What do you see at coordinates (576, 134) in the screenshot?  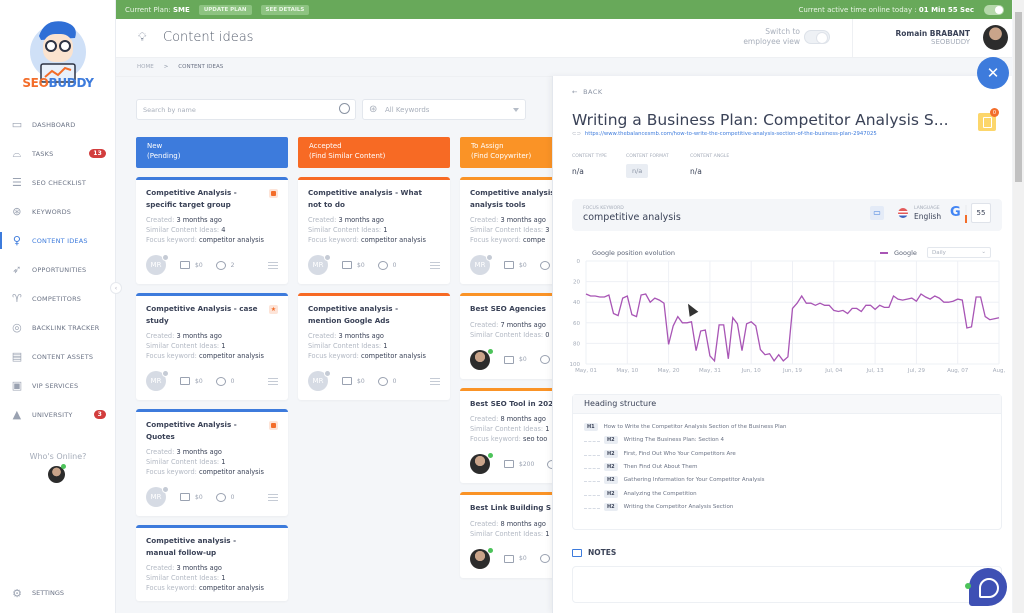 I see `link-icon: ⊂⊃` at bounding box center [576, 134].